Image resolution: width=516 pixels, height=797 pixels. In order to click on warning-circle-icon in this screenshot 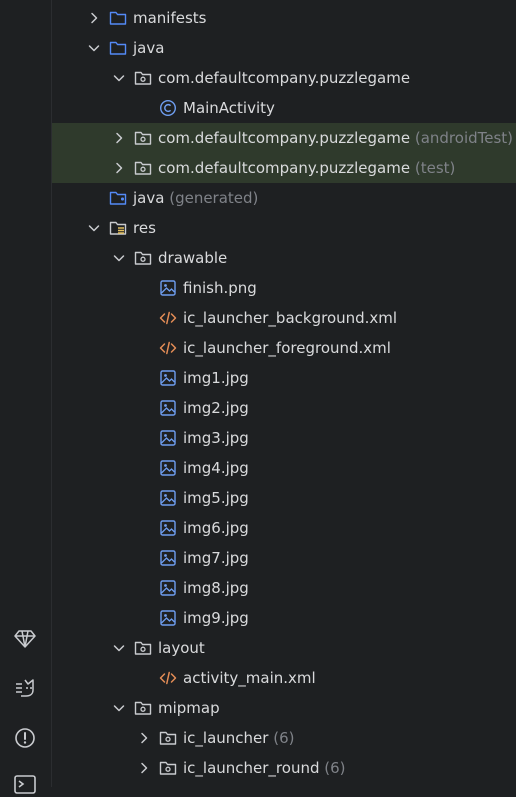, I will do `click(25, 738)`.